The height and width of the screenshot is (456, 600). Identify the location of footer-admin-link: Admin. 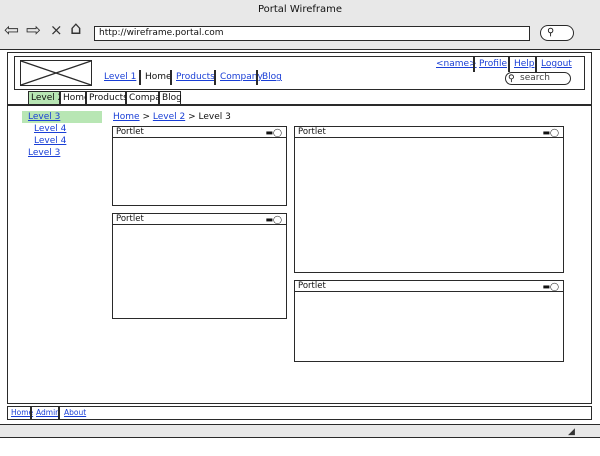
(48, 412).